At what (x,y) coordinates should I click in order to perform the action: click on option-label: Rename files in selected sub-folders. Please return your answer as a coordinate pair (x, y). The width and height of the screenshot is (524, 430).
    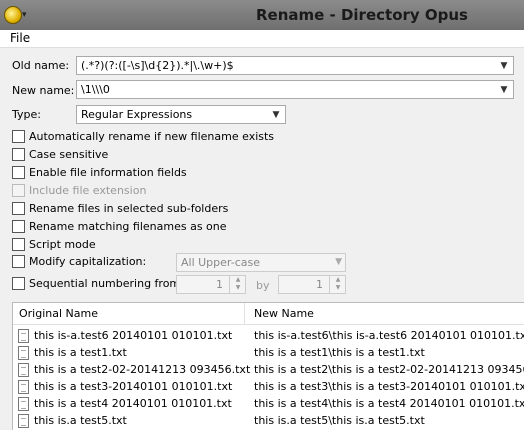
    Looking at the image, I should click on (129, 208).